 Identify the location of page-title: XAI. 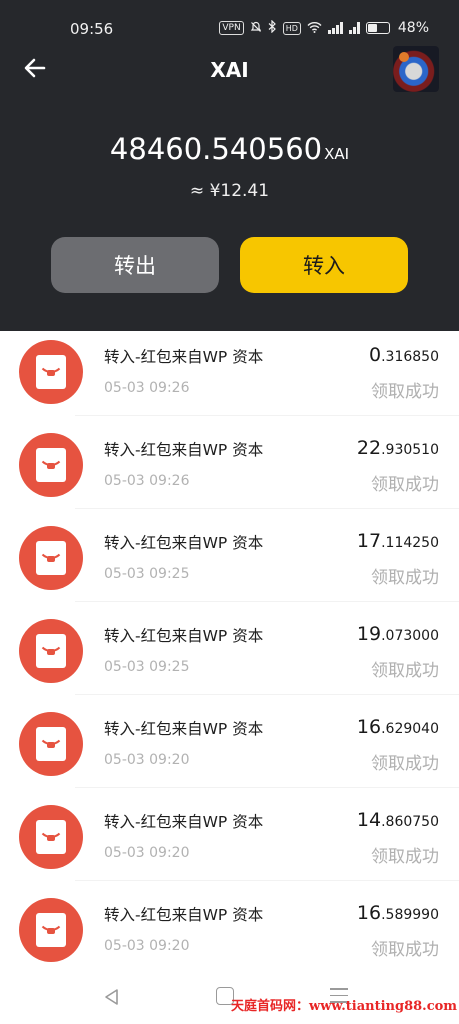
(229, 70).